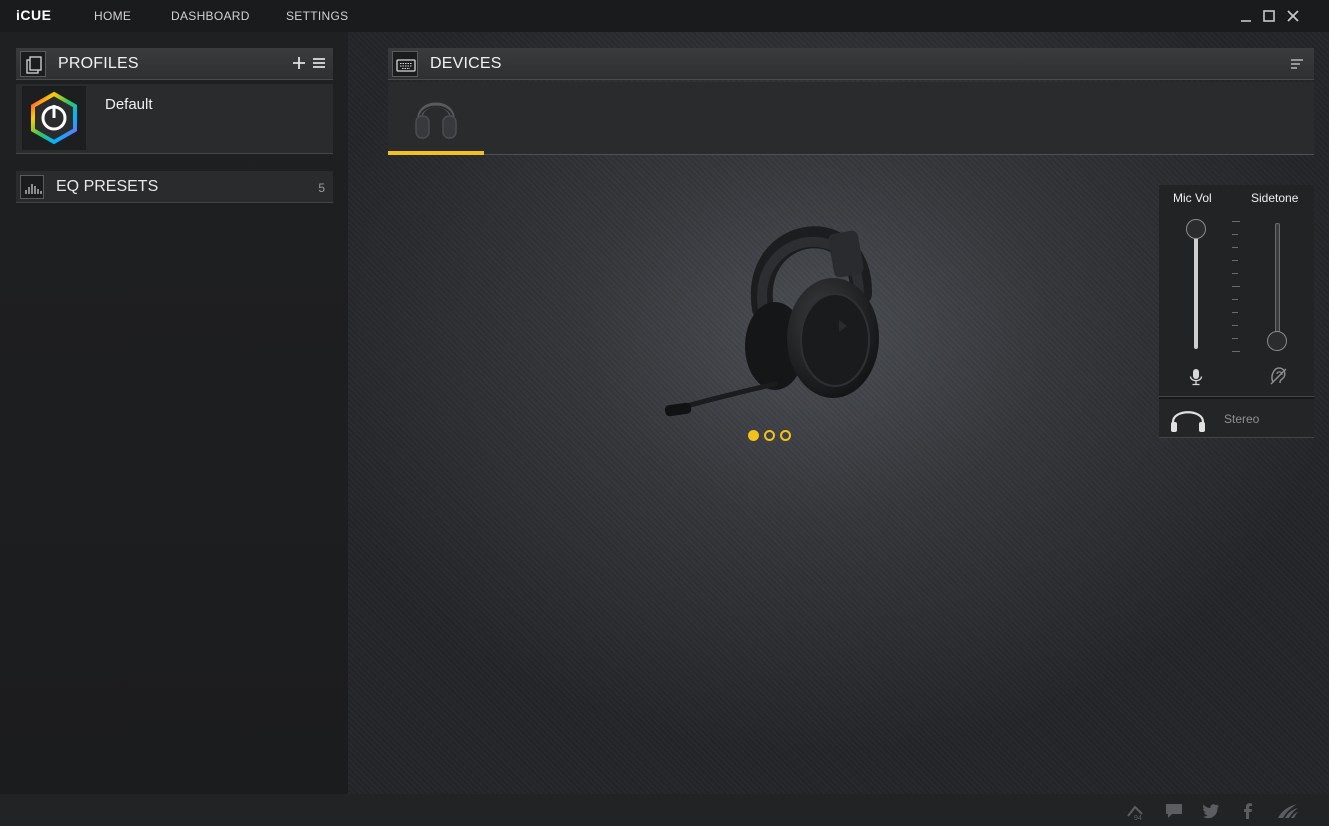 This screenshot has height=826, width=1329. Describe the element at coordinates (664, 16) in the screenshot. I see `title-bar: iCUE HOME DASHBOARD SETTINGS` at that location.